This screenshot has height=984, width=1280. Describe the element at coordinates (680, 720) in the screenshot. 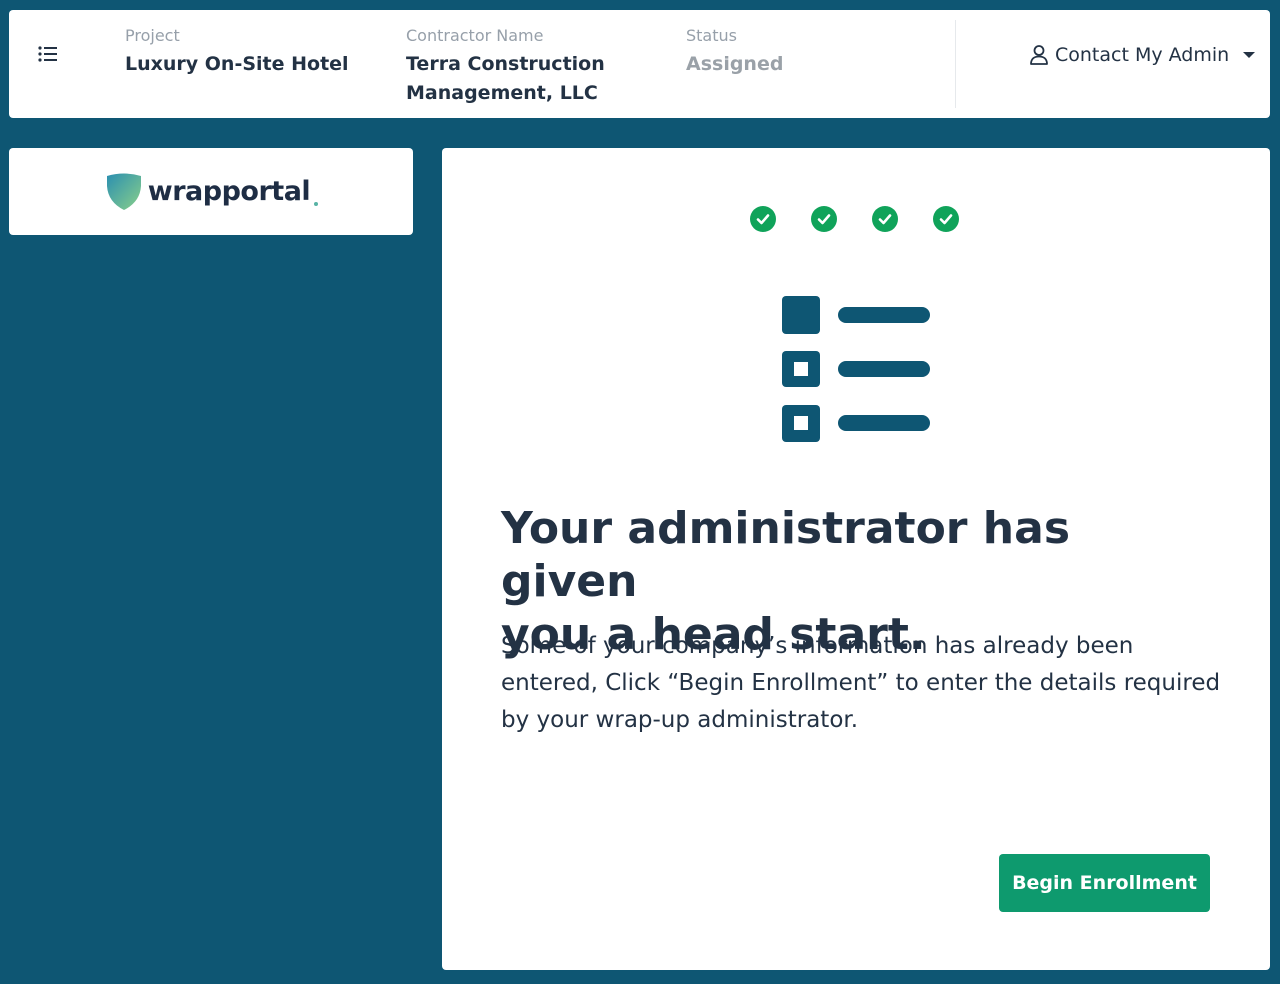

I see `description-line3: by your wrap-up administrator.` at that location.